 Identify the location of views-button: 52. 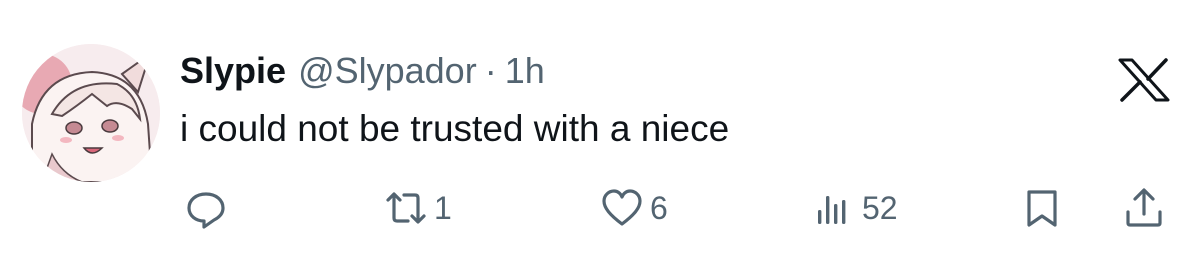
(855, 208).